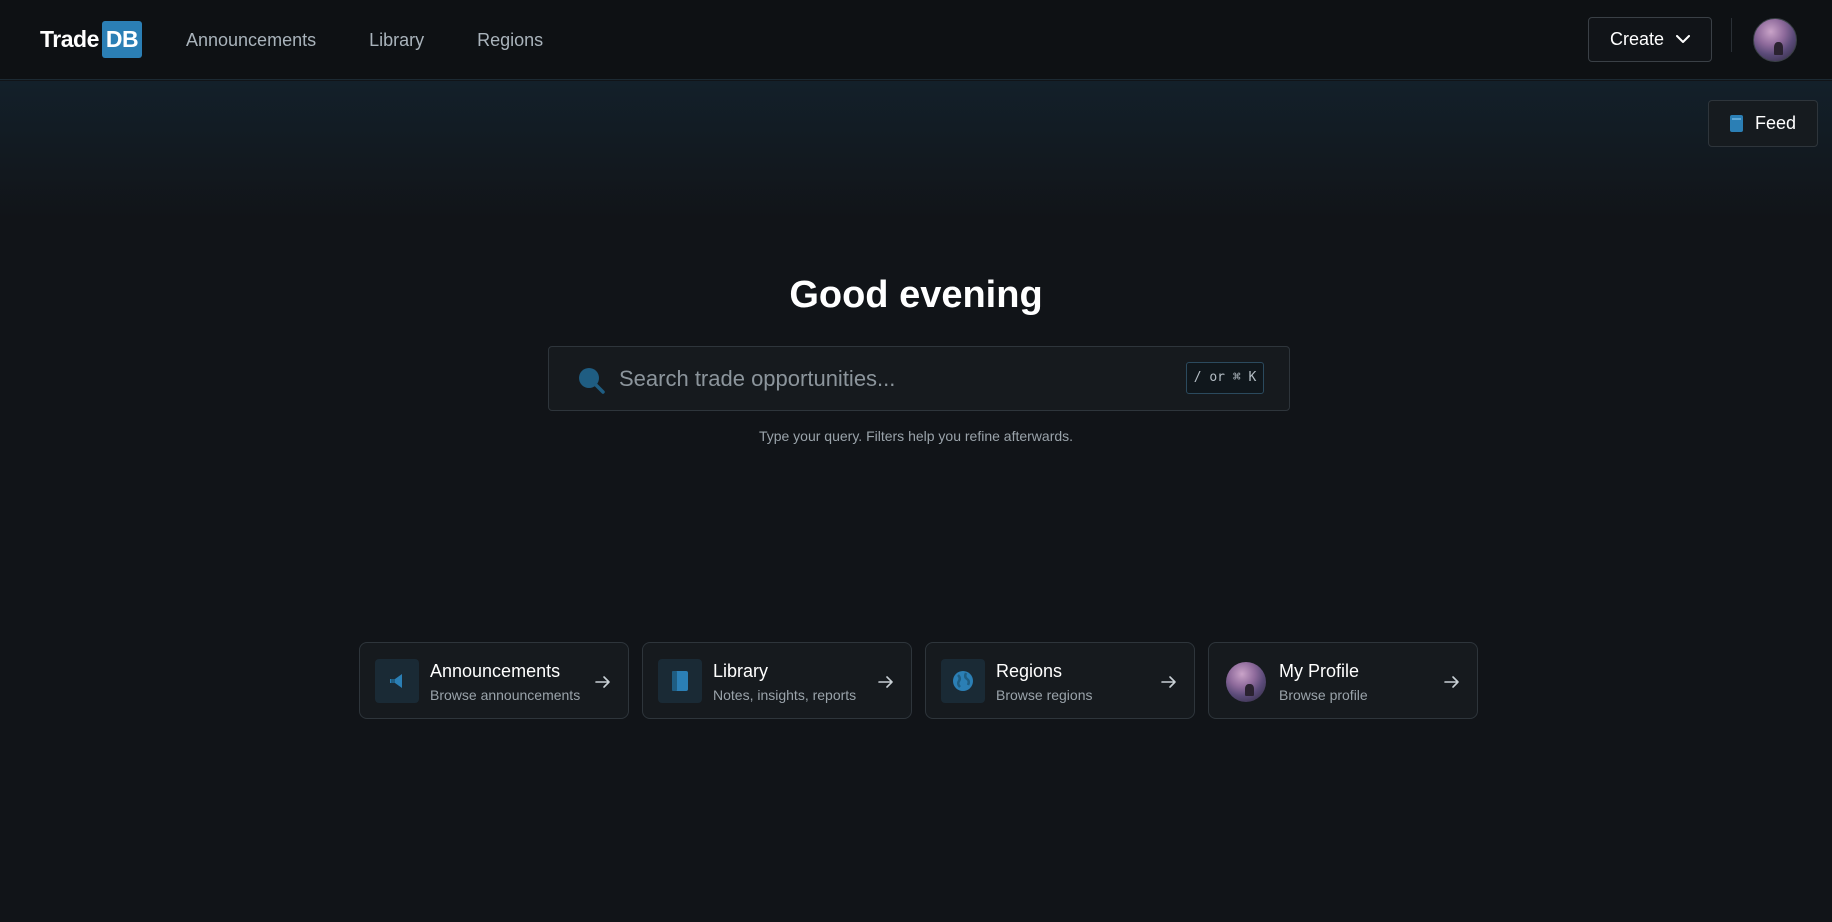  What do you see at coordinates (495, 671) in the screenshot?
I see `card-title: Announcements` at bounding box center [495, 671].